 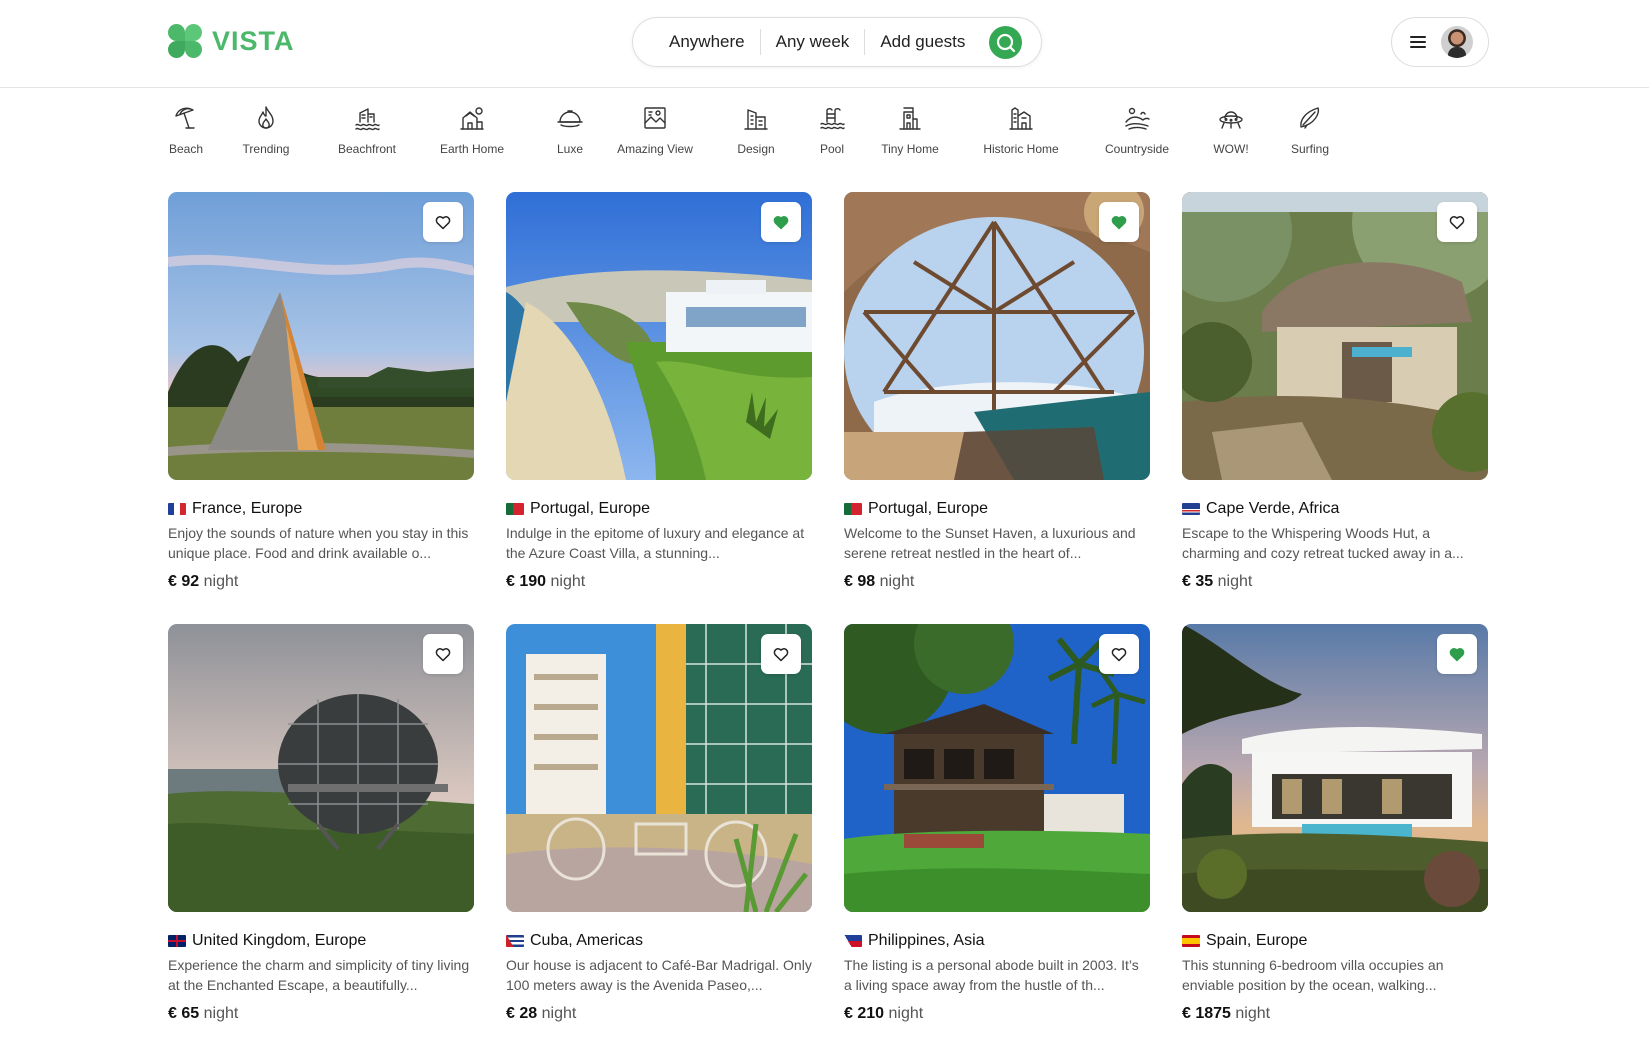 I want to click on category-label: Historic Home, so click(x=1021, y=149).